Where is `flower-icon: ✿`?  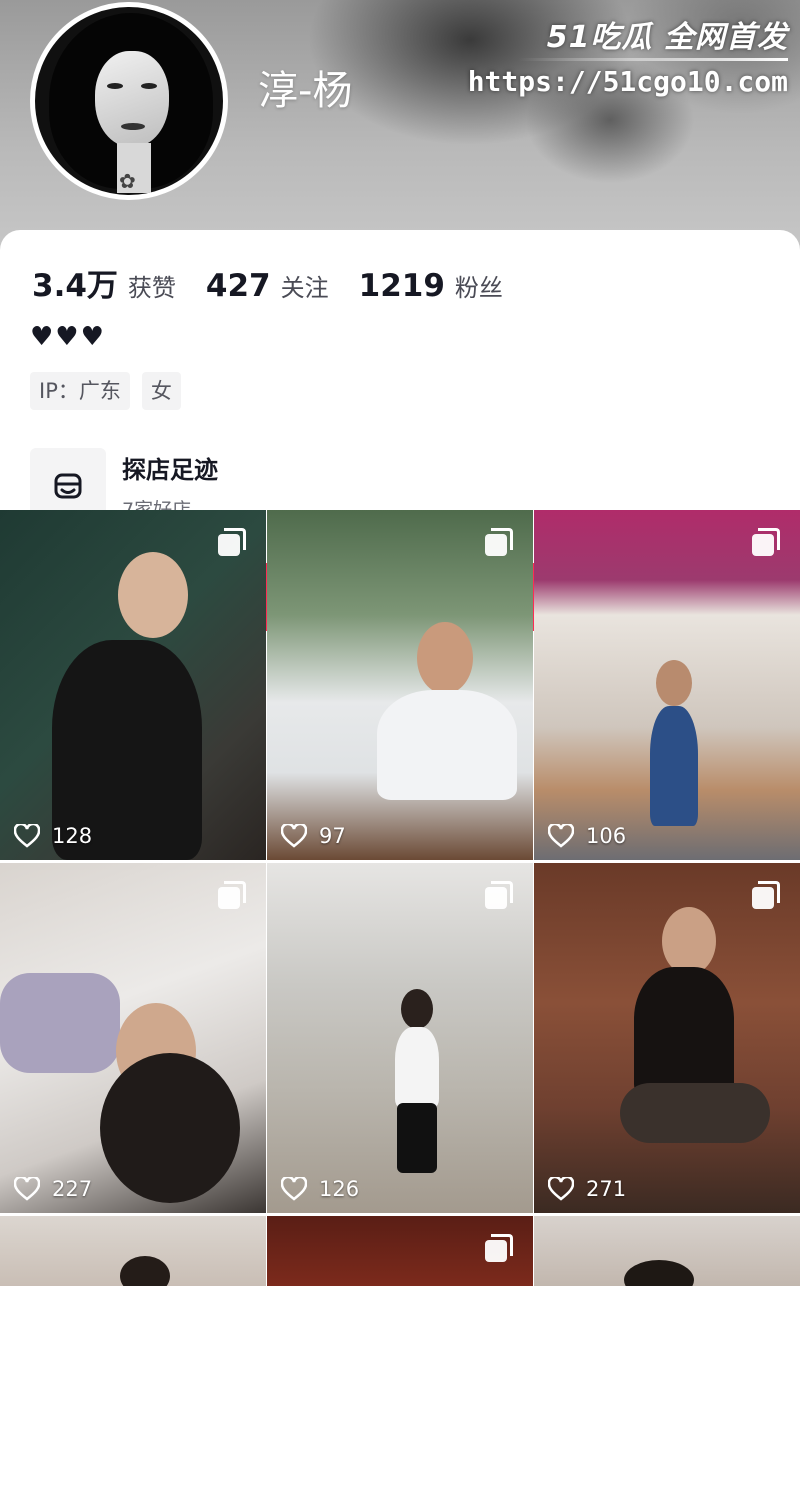
flower-icon: ✿ is located at coordinates (127, 181).